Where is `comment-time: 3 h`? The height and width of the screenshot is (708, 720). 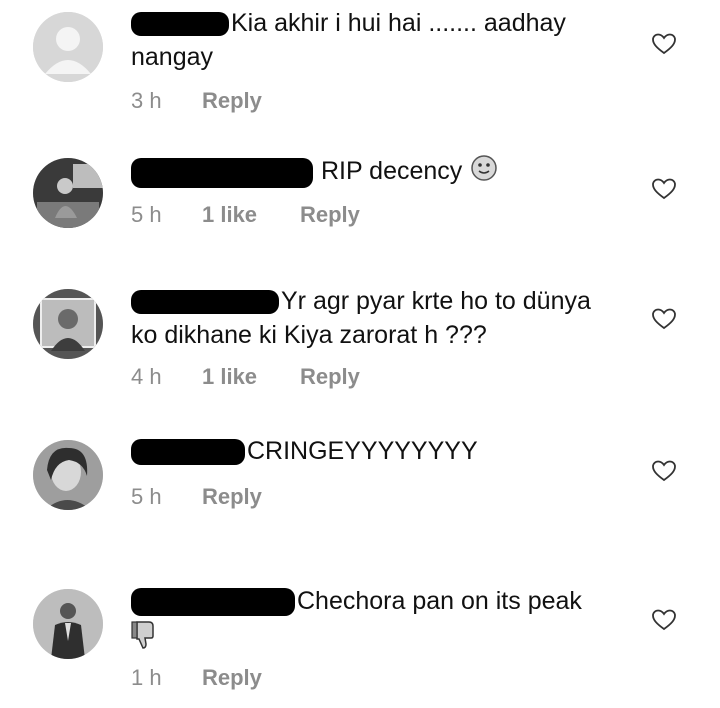
comment-time: 3 h is located at coordinates (146, 100).